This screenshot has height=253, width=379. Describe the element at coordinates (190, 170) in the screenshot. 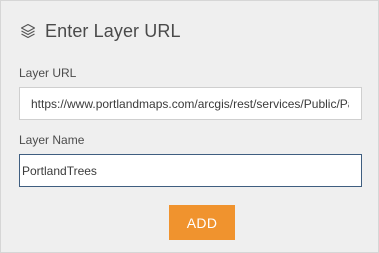

I see `layer-name-input` at that location.